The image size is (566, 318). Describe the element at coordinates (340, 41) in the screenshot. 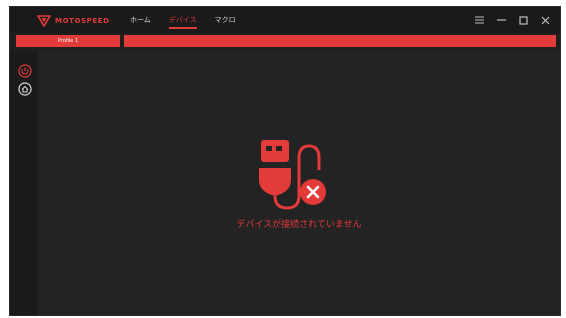

I see `profile-strip` at that location.